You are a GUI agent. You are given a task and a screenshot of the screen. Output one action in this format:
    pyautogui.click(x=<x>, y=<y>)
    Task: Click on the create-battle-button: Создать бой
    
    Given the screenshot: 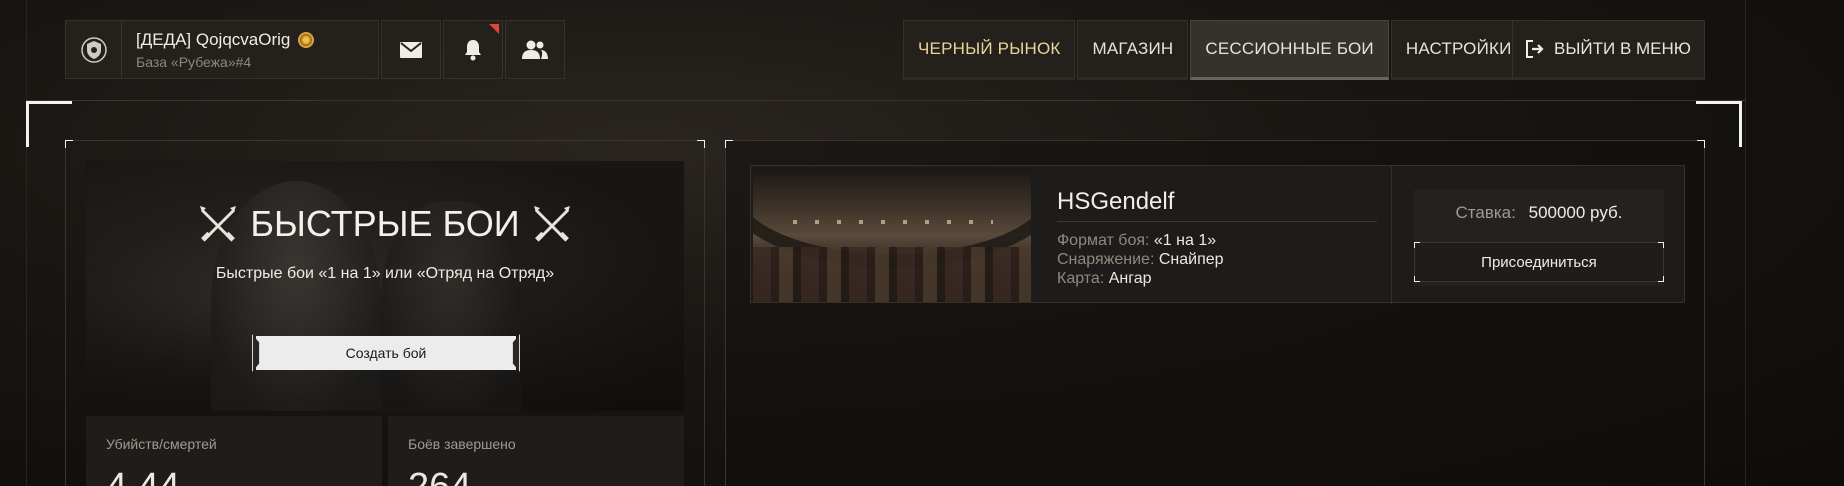 What is the action you would take?
    pyautogui.click(x=386, y=353)
    